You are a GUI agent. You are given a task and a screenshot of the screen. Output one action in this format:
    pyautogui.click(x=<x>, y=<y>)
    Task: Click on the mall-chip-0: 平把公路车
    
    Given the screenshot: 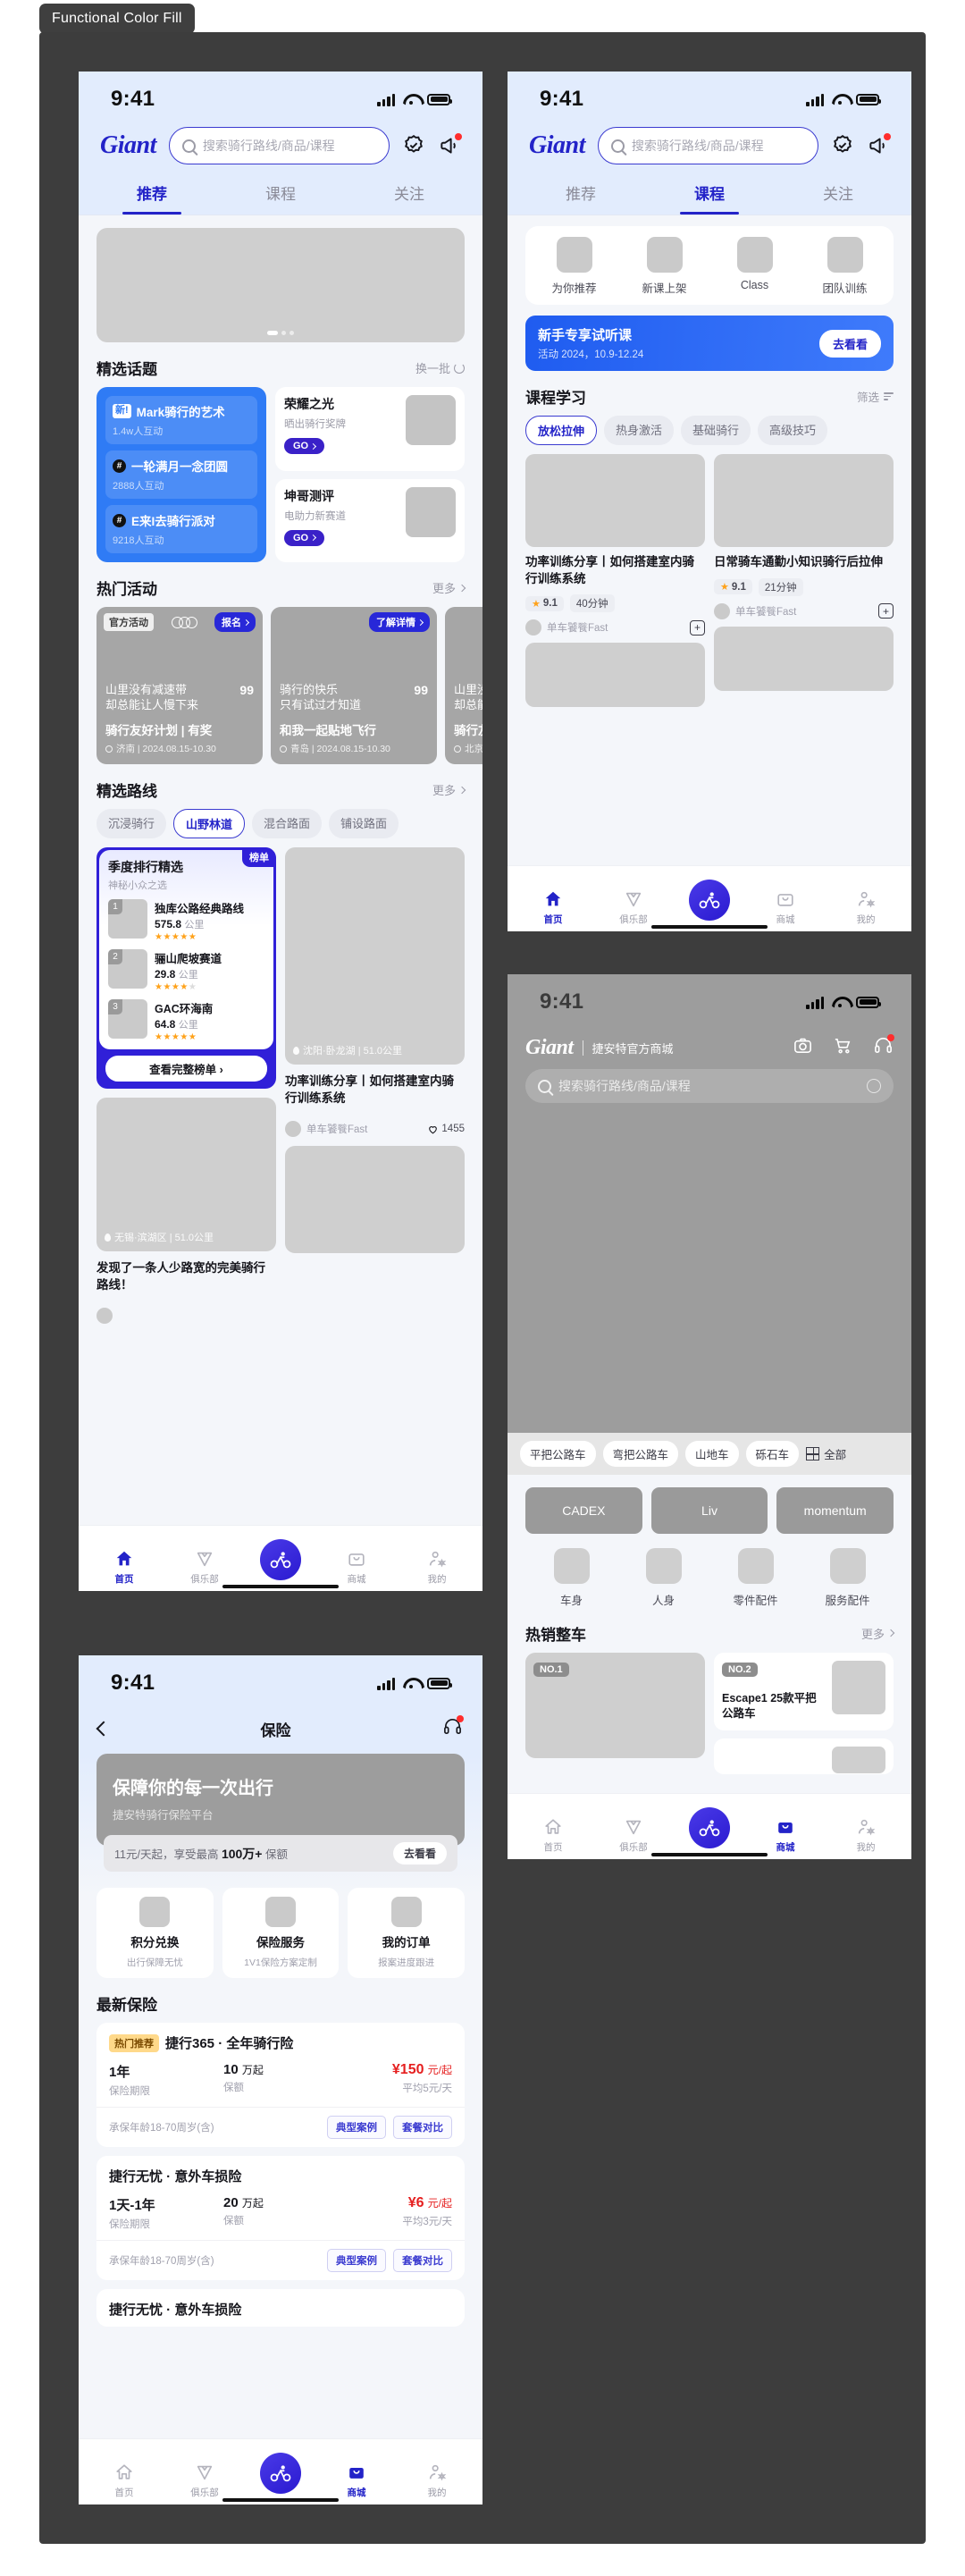 What is the action you would take?
    pyautogui.click(x=558, y=1454)
    